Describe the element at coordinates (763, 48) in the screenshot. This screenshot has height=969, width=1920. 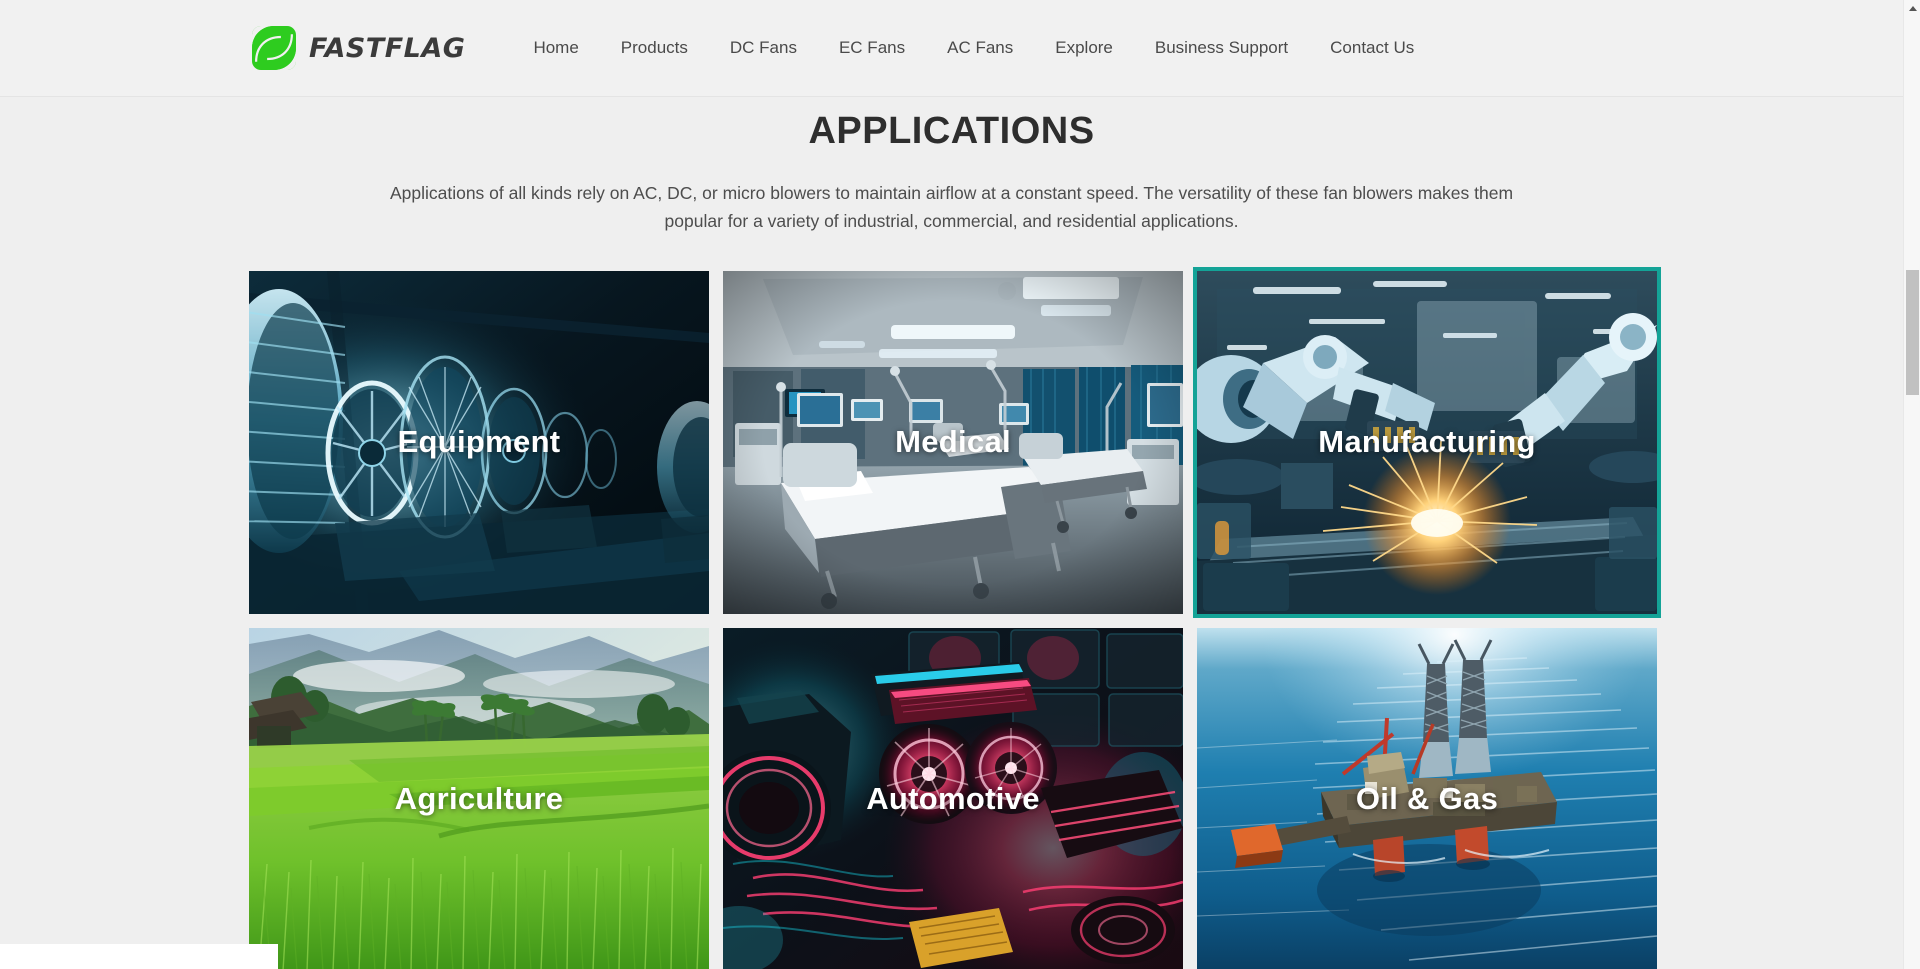
I see `nav-item-dc-fans: DC Fans` at that location.